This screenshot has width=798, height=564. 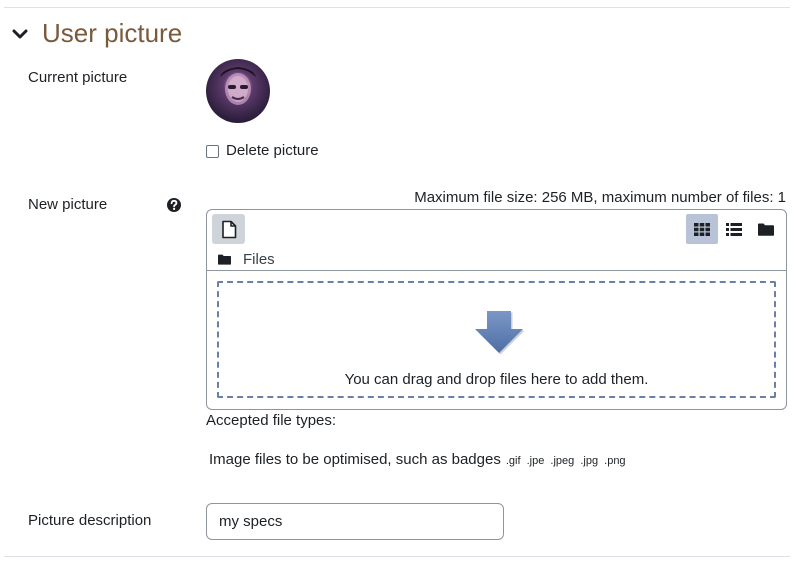 What do you see at coordinates (397, 7) in the screenshot?
I see `top-divider` at bounding box center [397, 7].